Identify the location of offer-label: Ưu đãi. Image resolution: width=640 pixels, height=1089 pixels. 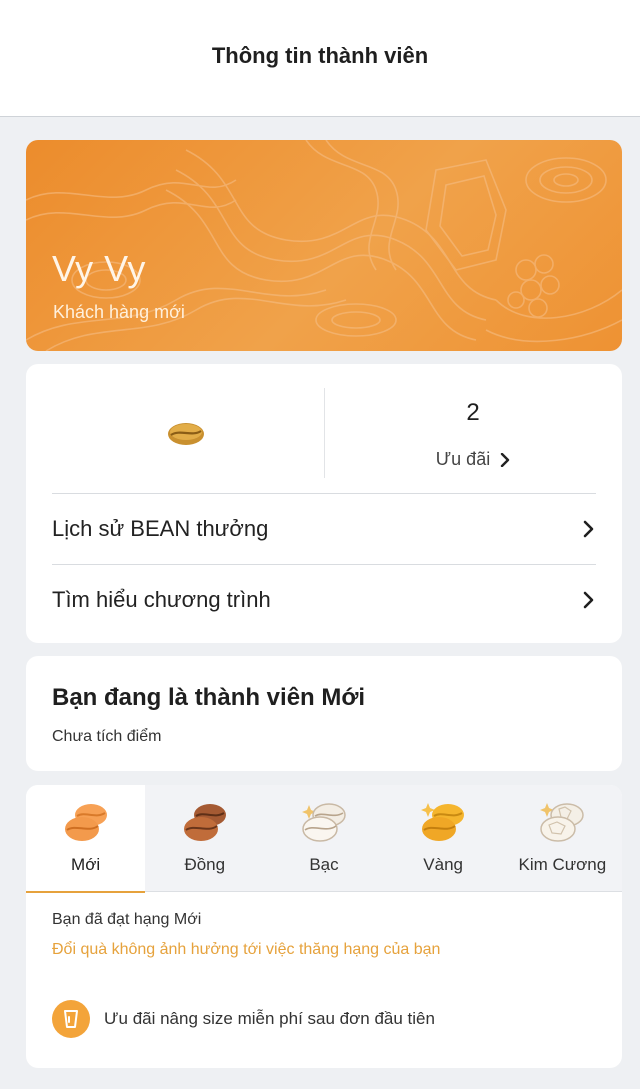
(463, 459).